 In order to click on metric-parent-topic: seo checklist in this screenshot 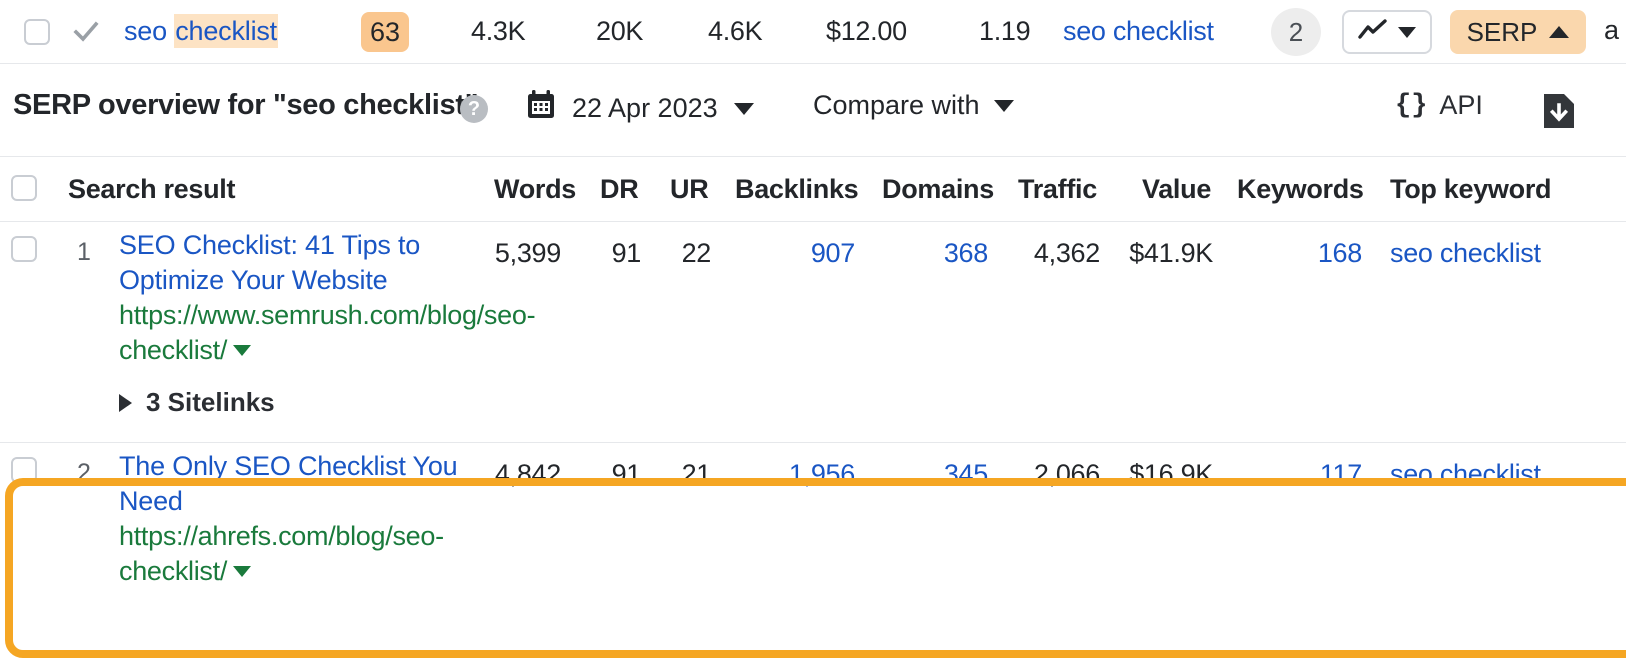, I will do `click(1138, 31)`.